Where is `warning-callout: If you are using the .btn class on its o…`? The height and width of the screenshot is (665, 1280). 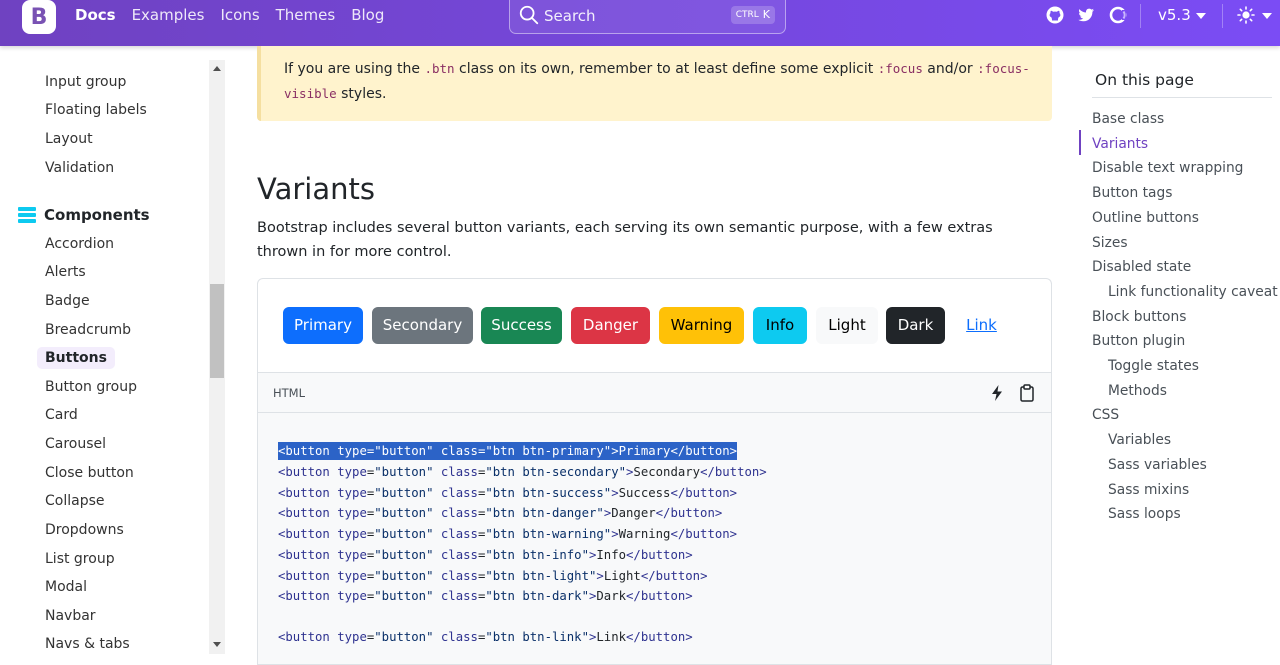
warning-callout: If you are using the .btn class on its o… is located at coordinates (654, 83).